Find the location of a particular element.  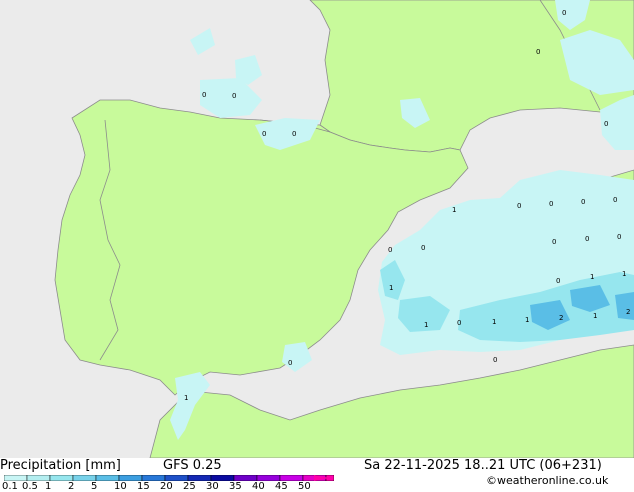

legend-tick-label: 0.5 is located at coordinates (30, 486).